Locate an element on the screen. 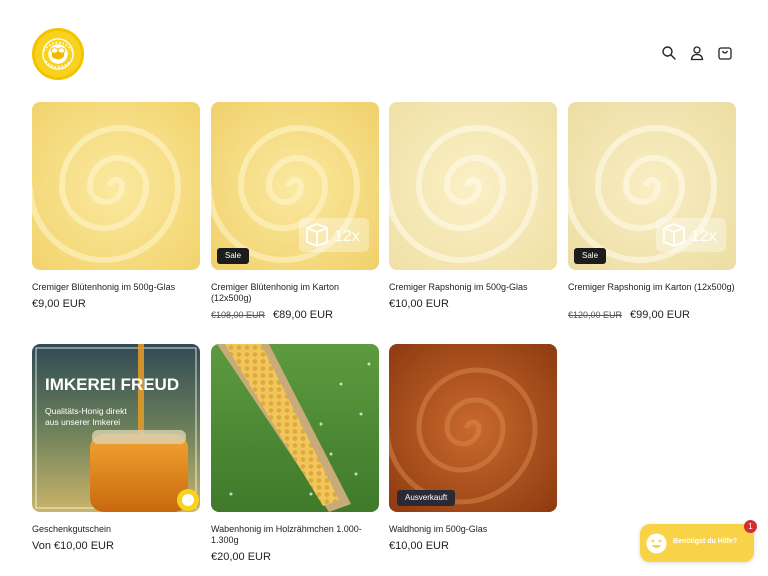 This screenshot has width=768, height=576. product-title: Wabenhonig im Holzrähmchen 1.000-1.300g is located at coordinates (295, 535).